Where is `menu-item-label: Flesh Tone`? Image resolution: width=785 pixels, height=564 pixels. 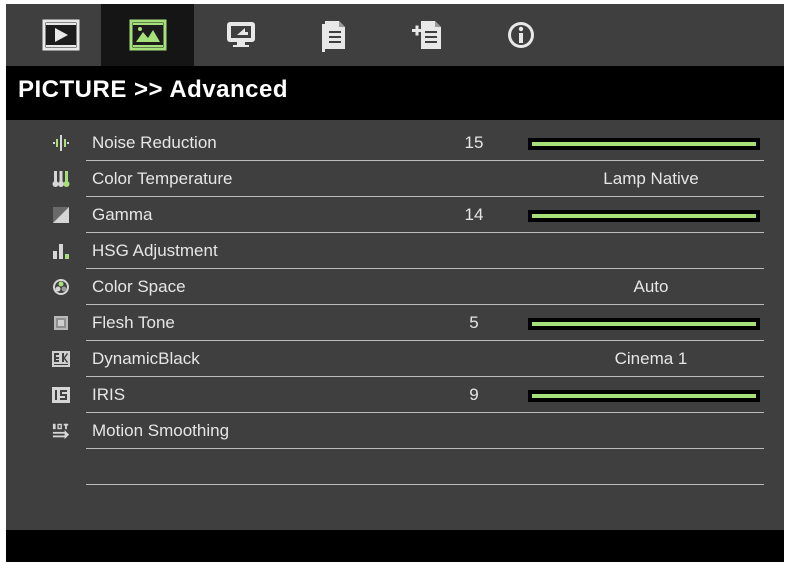
menu-item-label: Flesh Tone is located at coordinates (133, 322).